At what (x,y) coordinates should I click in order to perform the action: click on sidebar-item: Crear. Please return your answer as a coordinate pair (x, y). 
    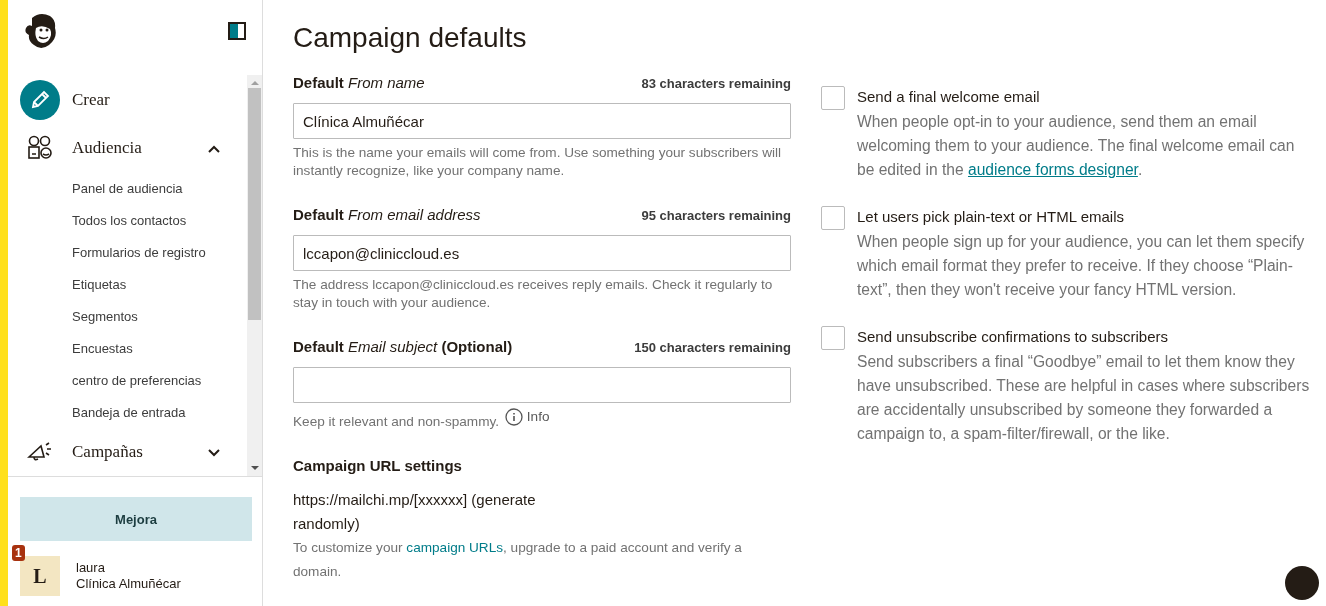
    Looking at the image, I should click on (159, 100).